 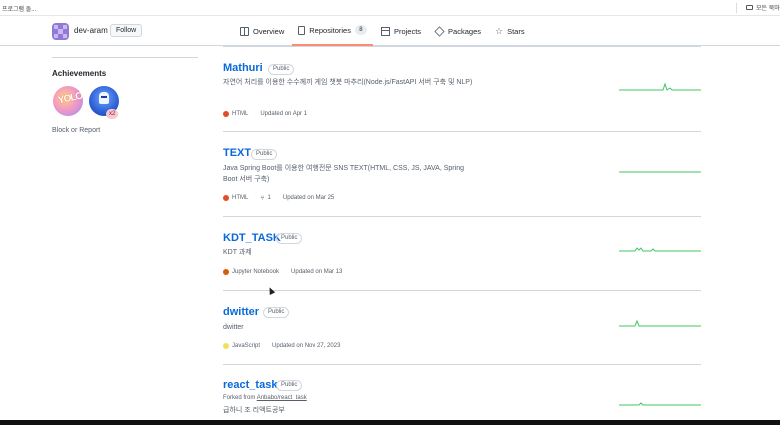 What do you see at coordinates (269, 198) in the screenshot?
I see `fork-count: 1` at bounding box center [269, 198].